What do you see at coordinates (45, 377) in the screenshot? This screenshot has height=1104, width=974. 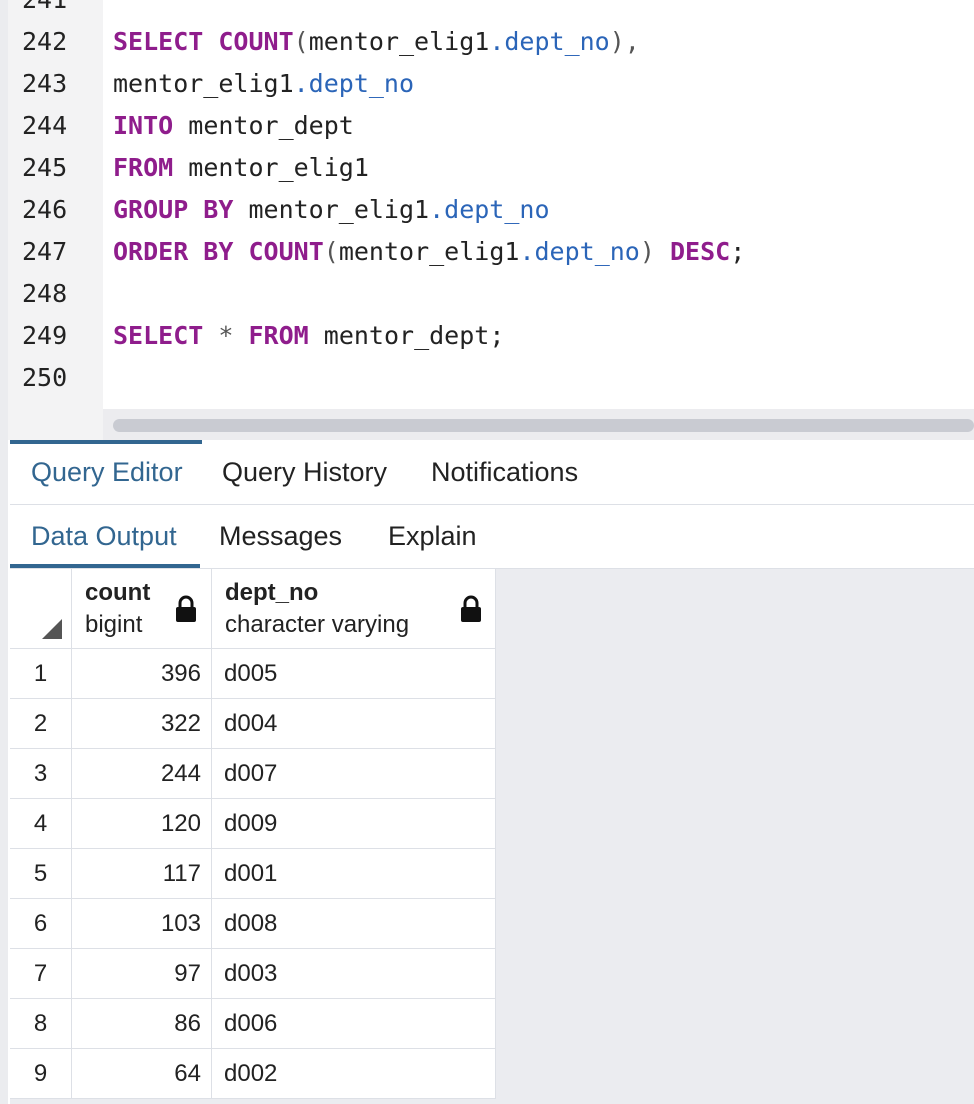 I see `line-number: 250` at bounding box center [45, 377].